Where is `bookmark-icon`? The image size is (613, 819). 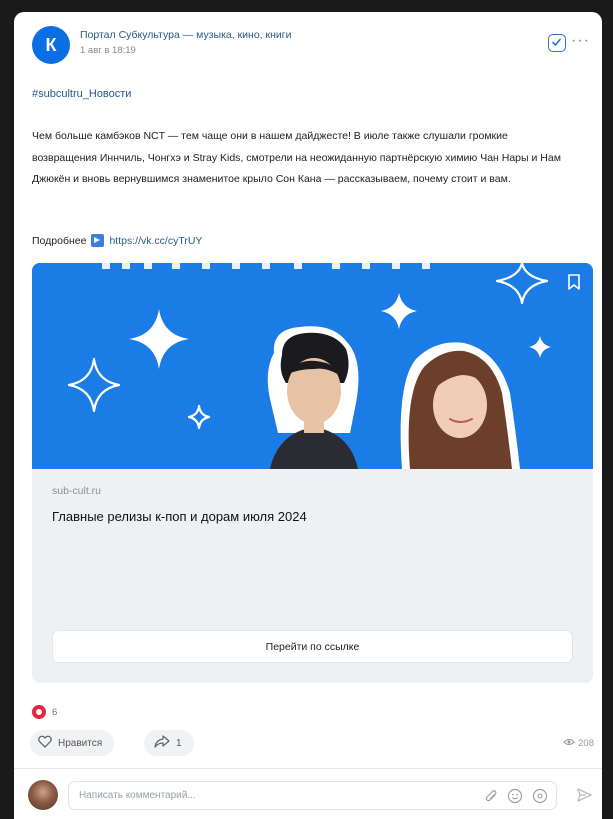 bookmark-icon is located at coordinates (574, 284).